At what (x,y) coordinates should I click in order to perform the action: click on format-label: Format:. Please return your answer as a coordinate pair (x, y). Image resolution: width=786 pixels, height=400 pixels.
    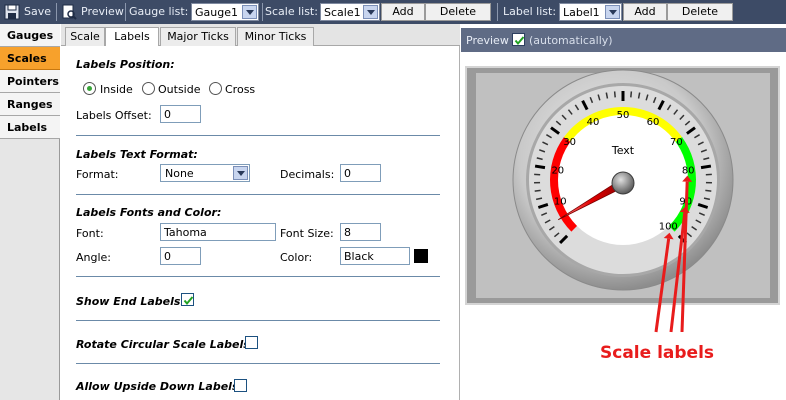
    Looking at the image, I should click on (97, 174).